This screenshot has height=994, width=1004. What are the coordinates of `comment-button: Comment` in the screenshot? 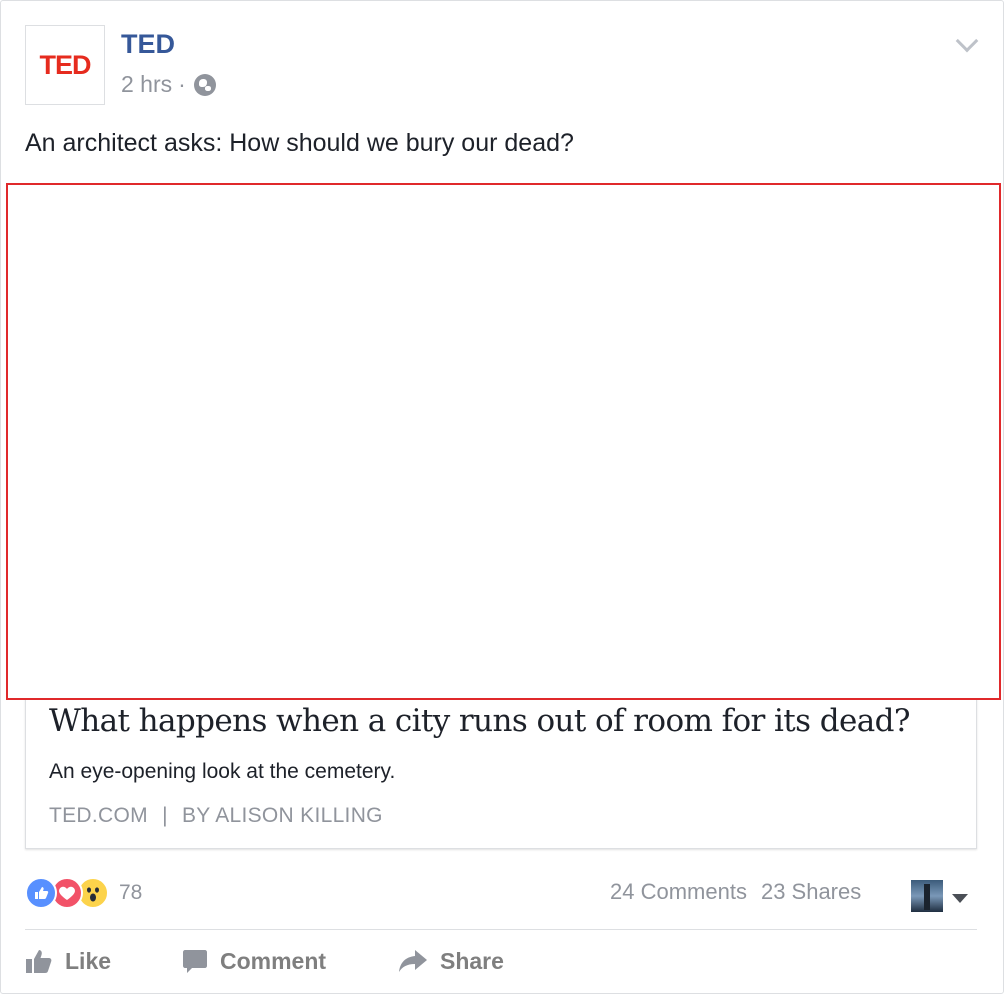 It's located at (254, 961).